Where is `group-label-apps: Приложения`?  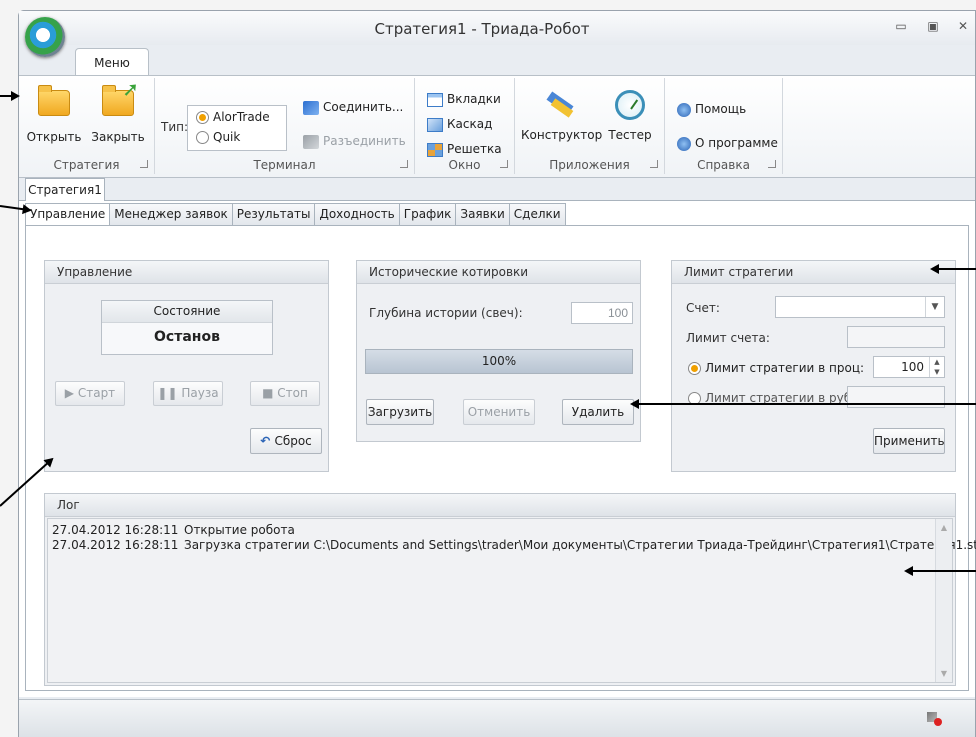 group-label-apps: Приложения is located at coordinates (589, 165).